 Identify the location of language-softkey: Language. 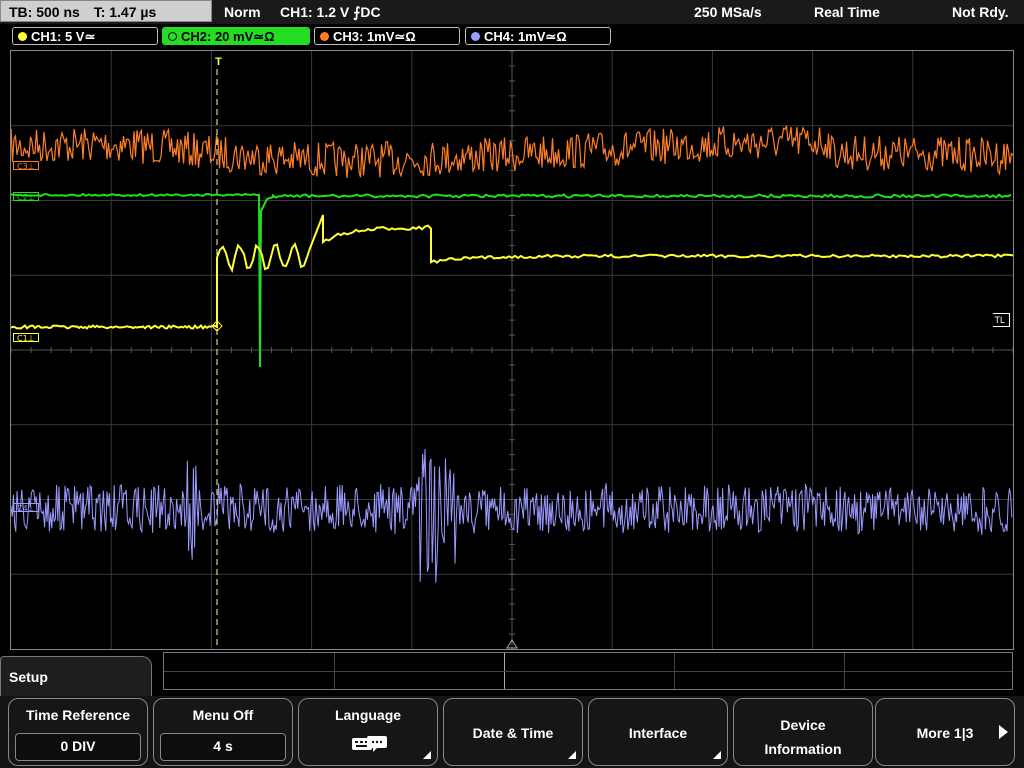
(368, 732).